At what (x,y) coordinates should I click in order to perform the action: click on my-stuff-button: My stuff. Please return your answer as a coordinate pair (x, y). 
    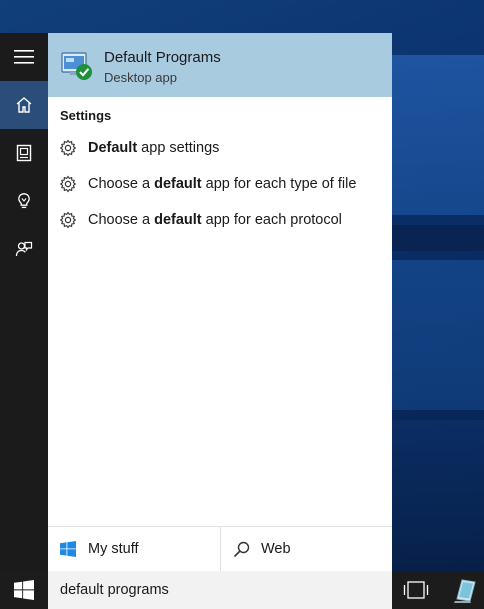
    Looking at the image, I should click on (134, 549).